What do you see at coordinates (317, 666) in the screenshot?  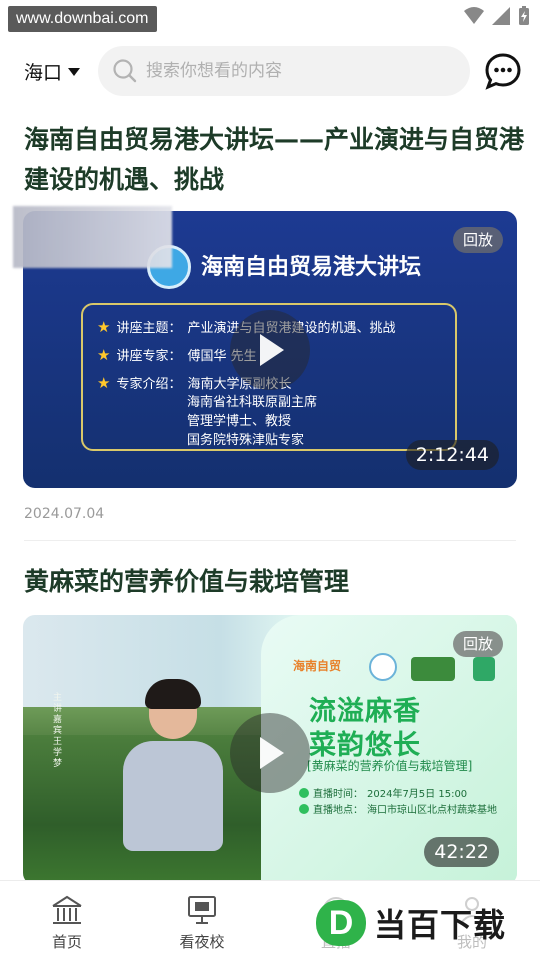 I see `brand-logo: 海南自贸` at bounding box center [317, 666].